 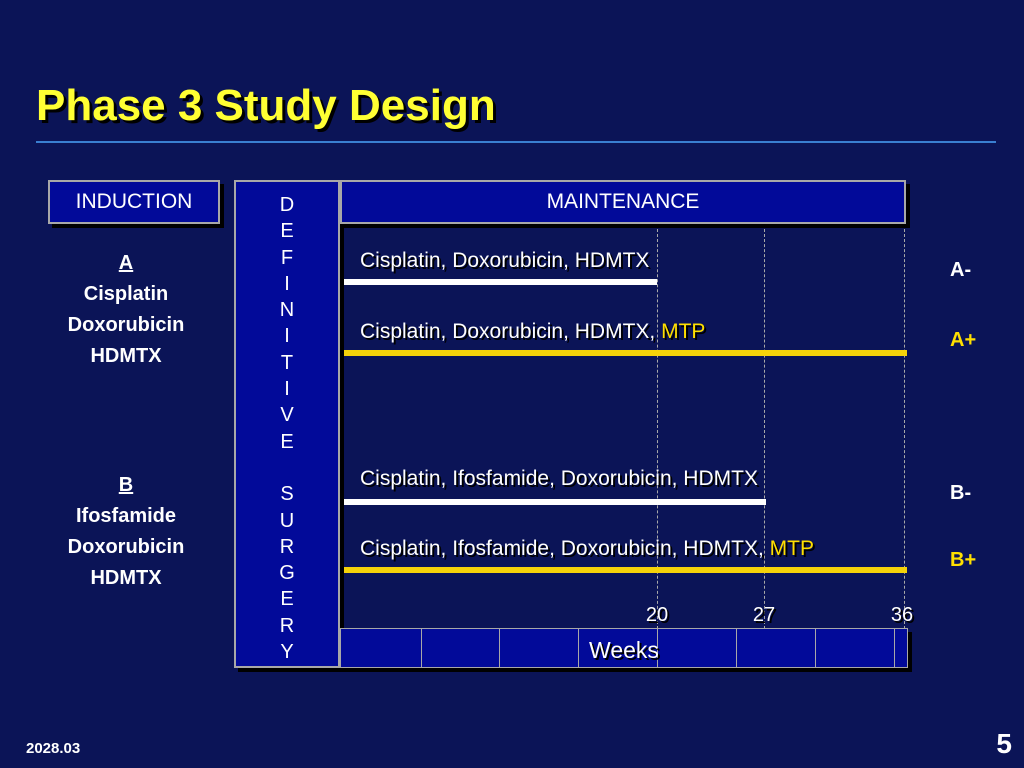 I want to click on regimen-text: Cisplatin, Doxorubicin, HDMTX, so click(x=505, y=260).